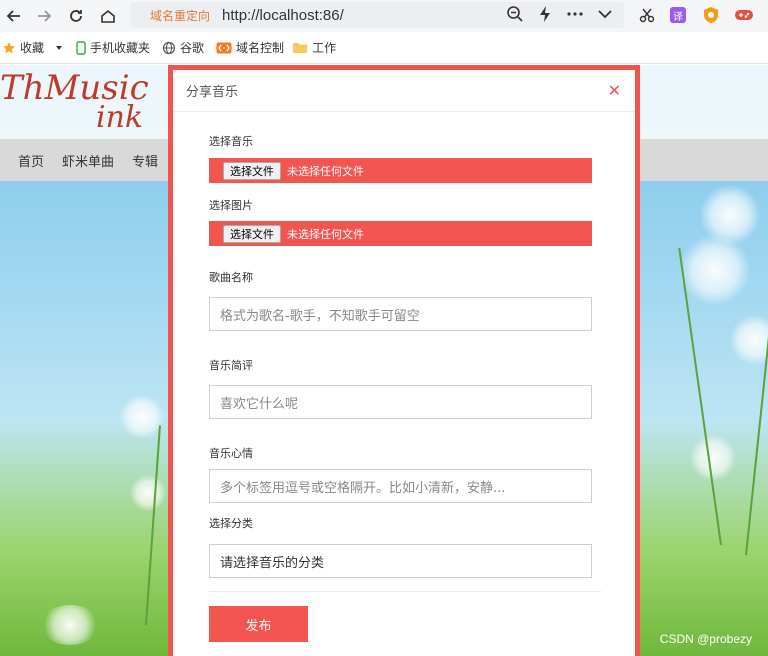 The height and width of the screenshot is (656, 768). Describe the element at coordinates (9, 47) in the screenshot. I see `star-icon` at that location.